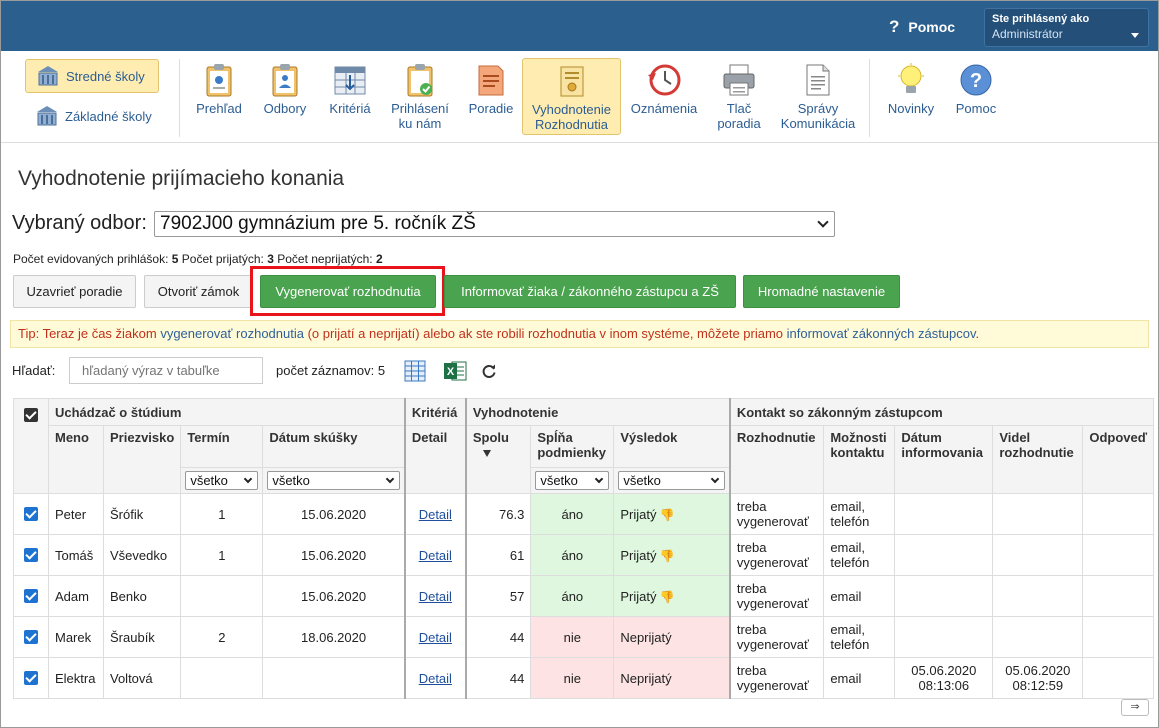 The width and height of the screenshot is (1159, 728). What do you see at coordinates (672, 446) in the screenshot?
I see `col-result: Výsledok` at bounding box center [672, 446].